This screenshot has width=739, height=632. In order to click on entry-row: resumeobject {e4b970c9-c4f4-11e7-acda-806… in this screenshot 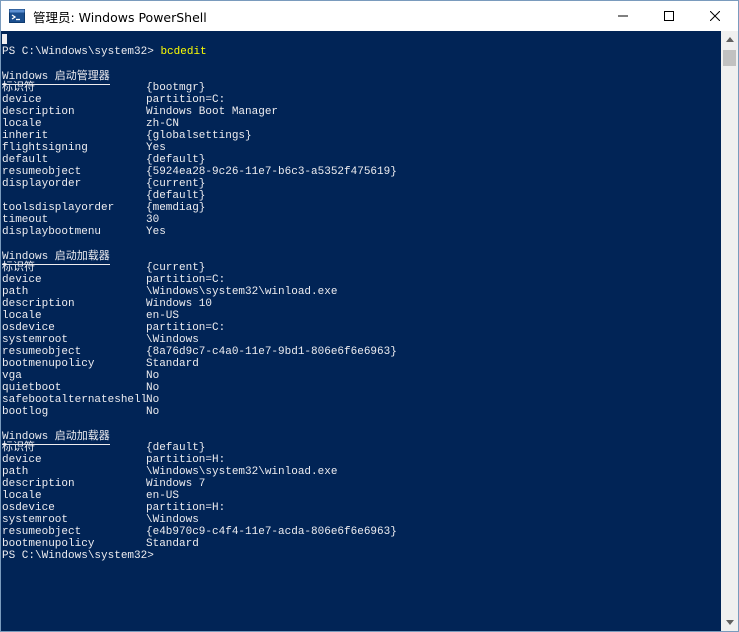, I will do `click(361, 532)`.